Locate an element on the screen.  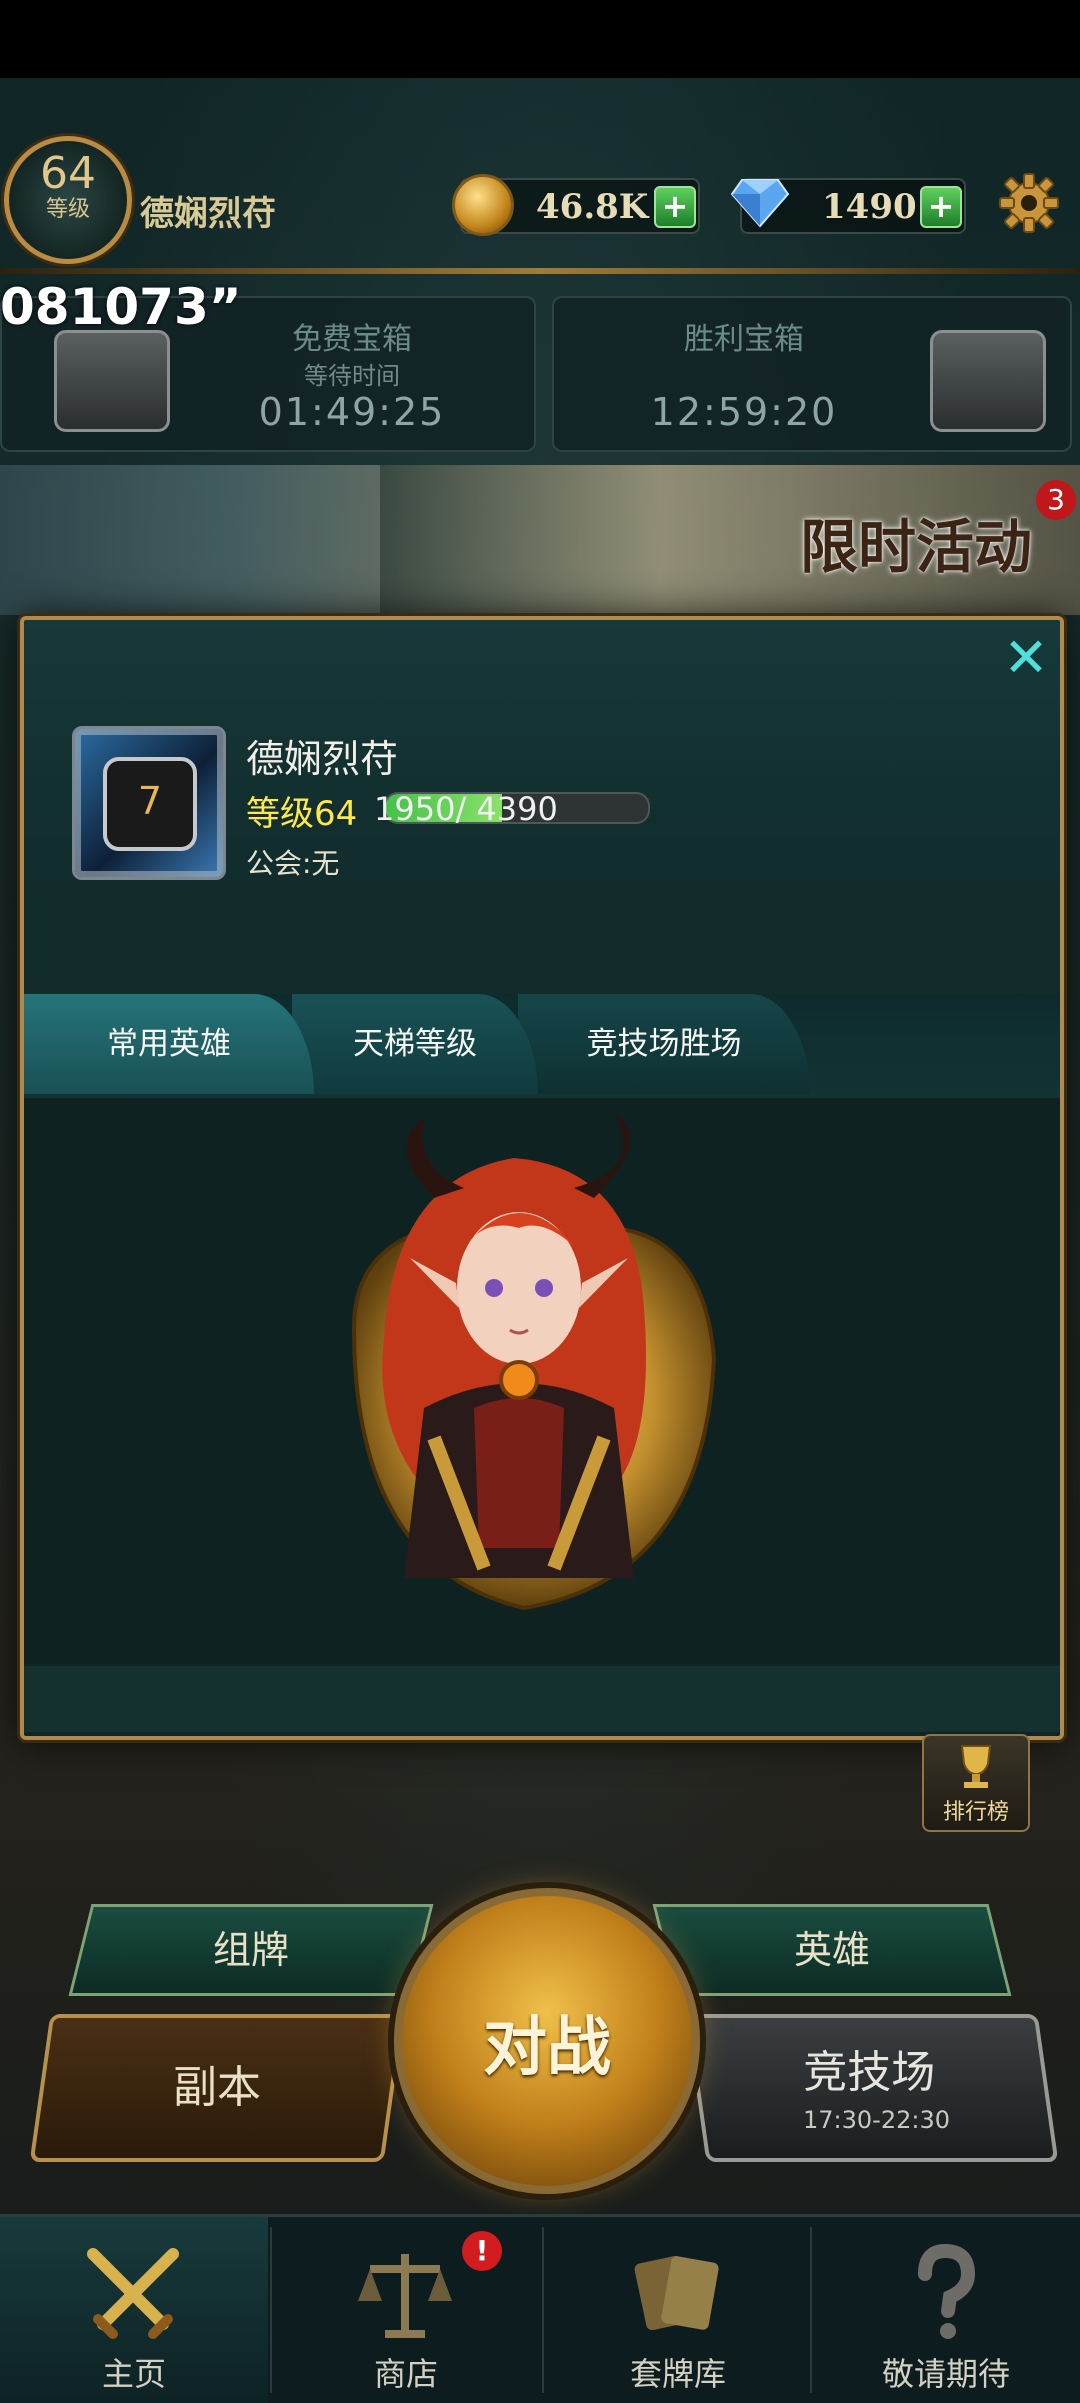
trophy-icon is located at coordinates (976, 1766).